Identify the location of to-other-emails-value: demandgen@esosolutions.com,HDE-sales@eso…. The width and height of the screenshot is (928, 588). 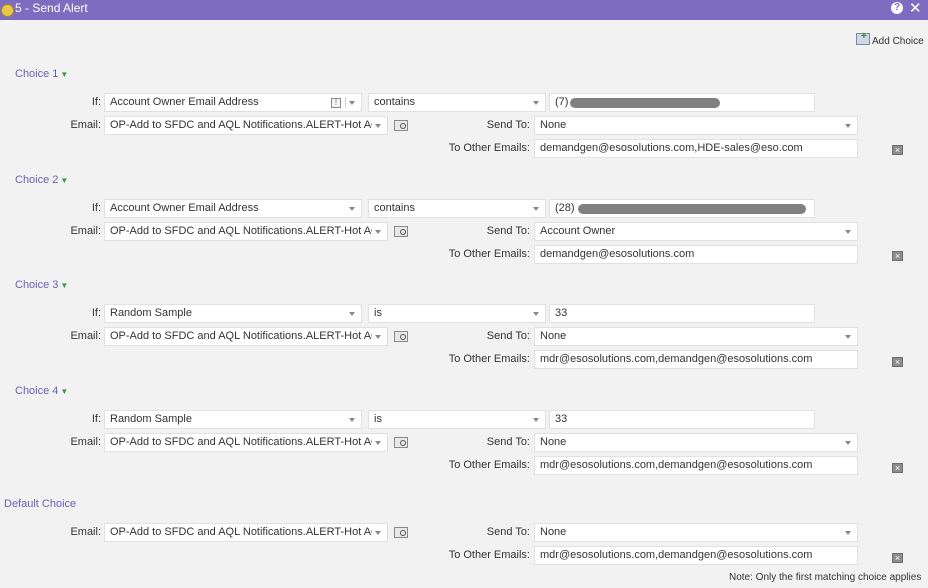
(671, 148).